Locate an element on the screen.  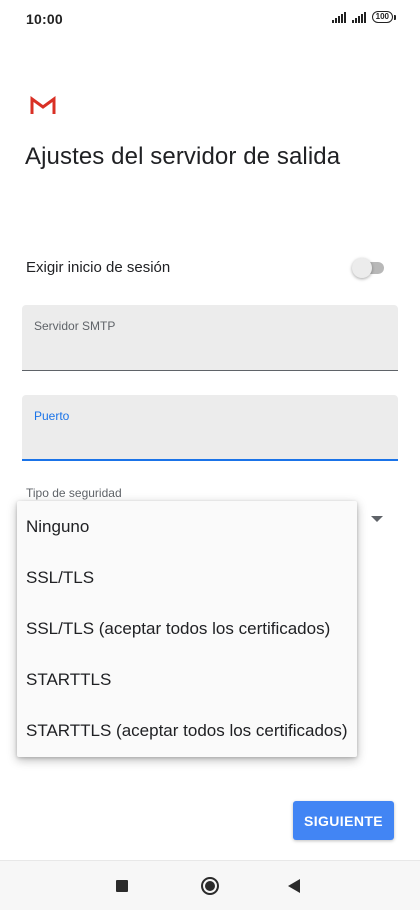
back-triangle-icon is located at coordinates (294, 886).